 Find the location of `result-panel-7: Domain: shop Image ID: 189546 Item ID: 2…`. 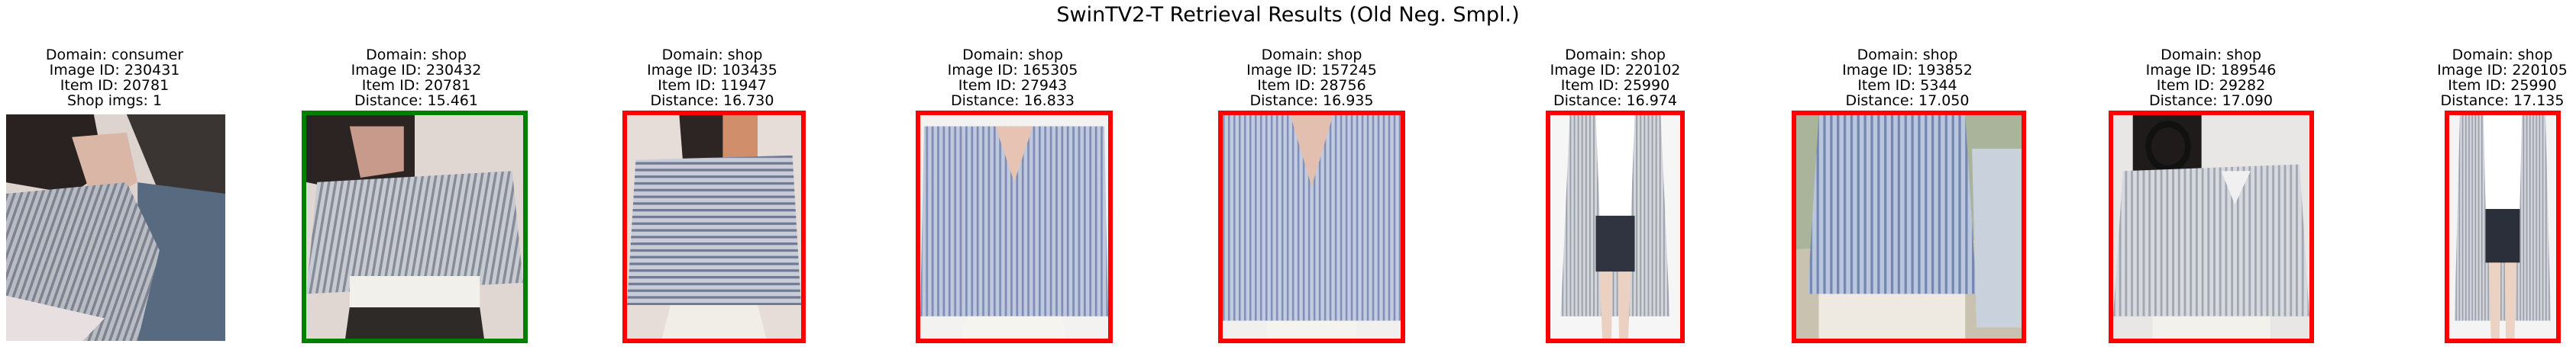

result-panel-7: Domain: shop Image ID: 189546 Item ID: 2… is located at coordinates (2211, 173).